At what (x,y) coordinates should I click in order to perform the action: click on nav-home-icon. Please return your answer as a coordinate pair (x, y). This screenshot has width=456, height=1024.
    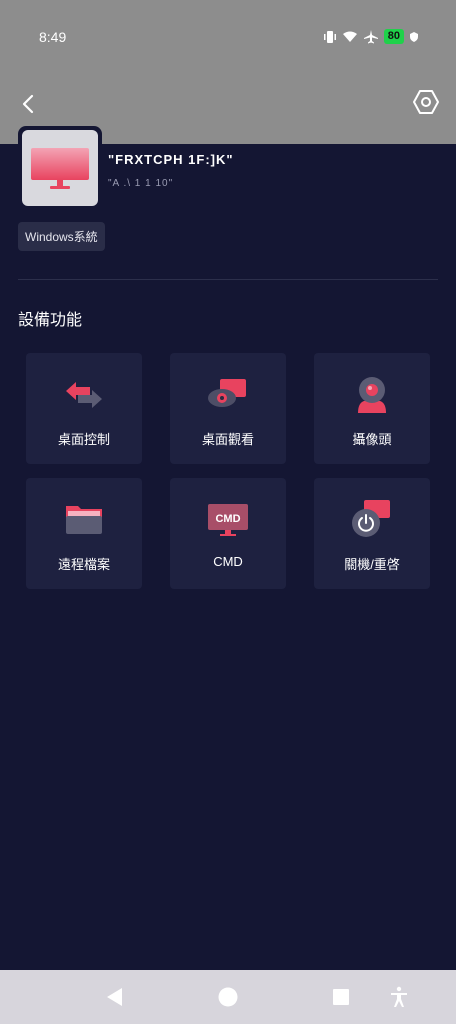
    Looking at the image, I should click on (228, 997).